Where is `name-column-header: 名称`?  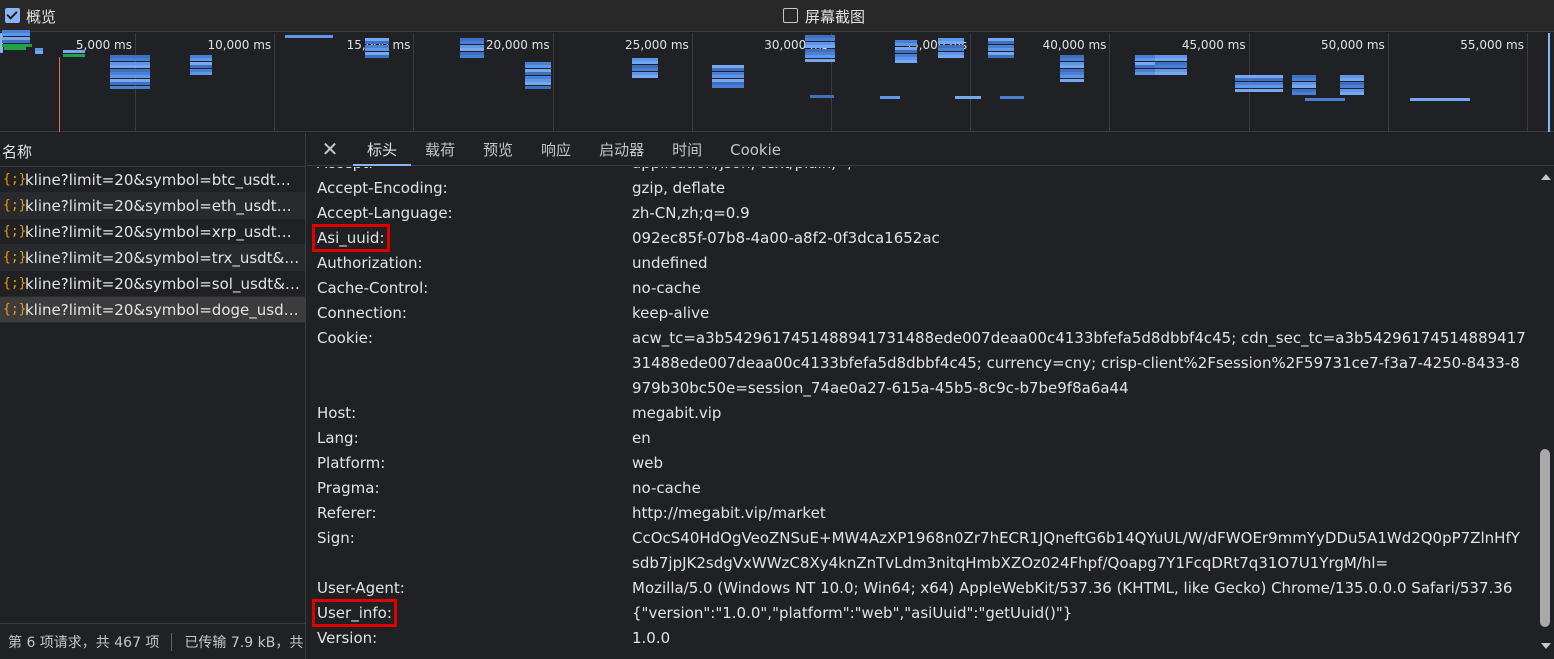 name-column-header: 名称 is located at coordinates (152, 150).